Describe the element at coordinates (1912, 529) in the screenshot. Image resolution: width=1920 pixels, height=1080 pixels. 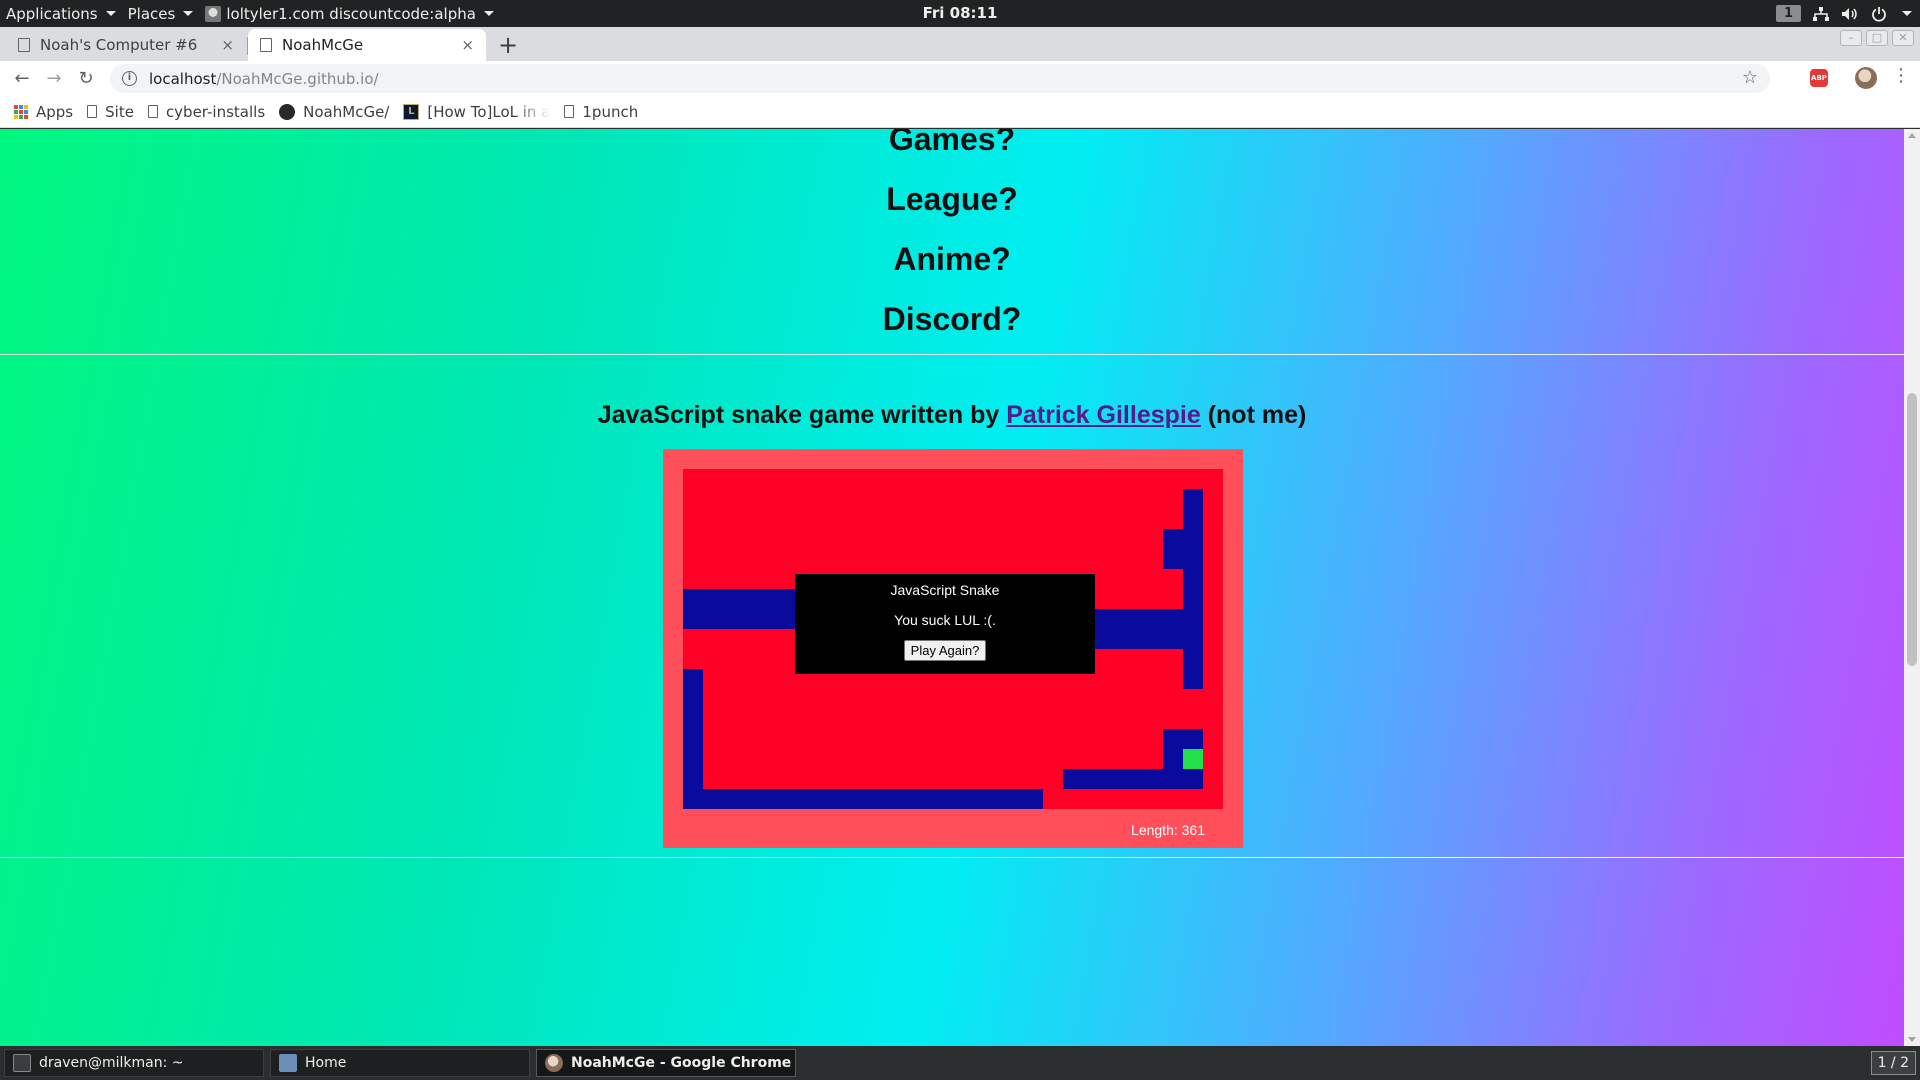
I see `scrollbar-thumb` at that location.